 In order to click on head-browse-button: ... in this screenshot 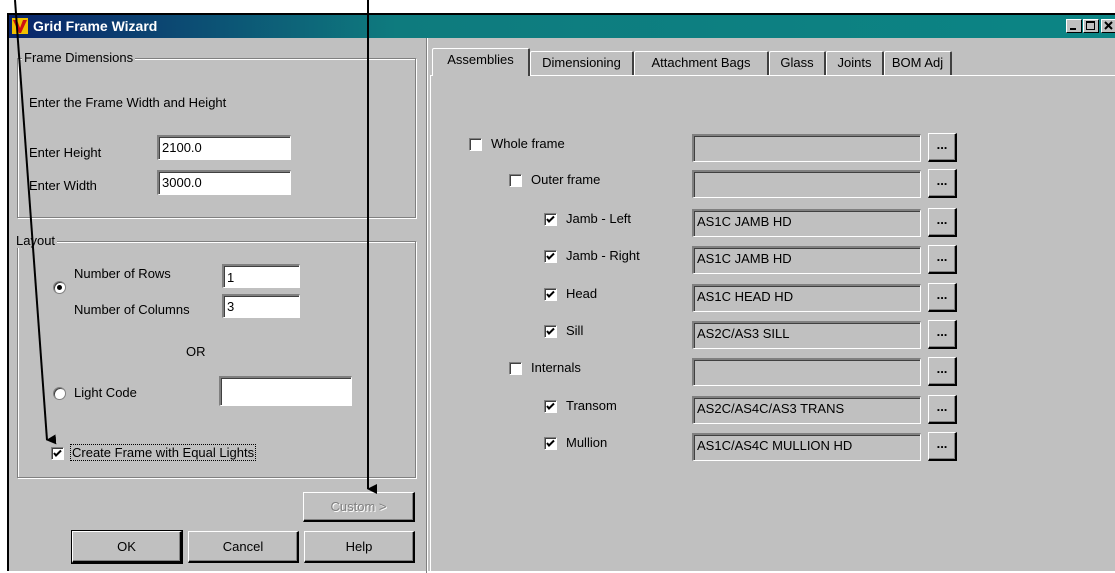, I will do `click(942, 297)`.